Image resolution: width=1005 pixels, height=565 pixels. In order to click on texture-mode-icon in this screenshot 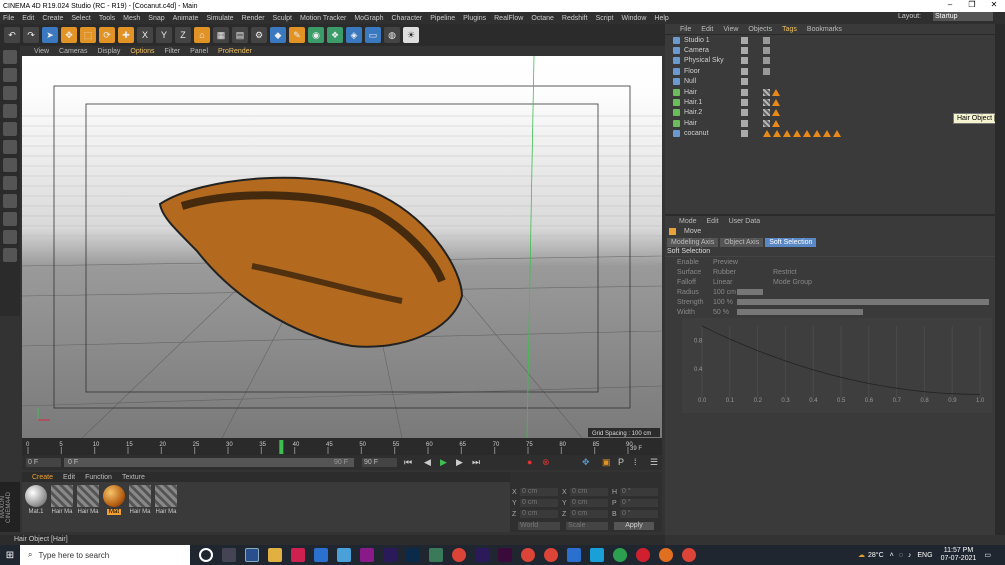, I will do `click(10, 93)`.